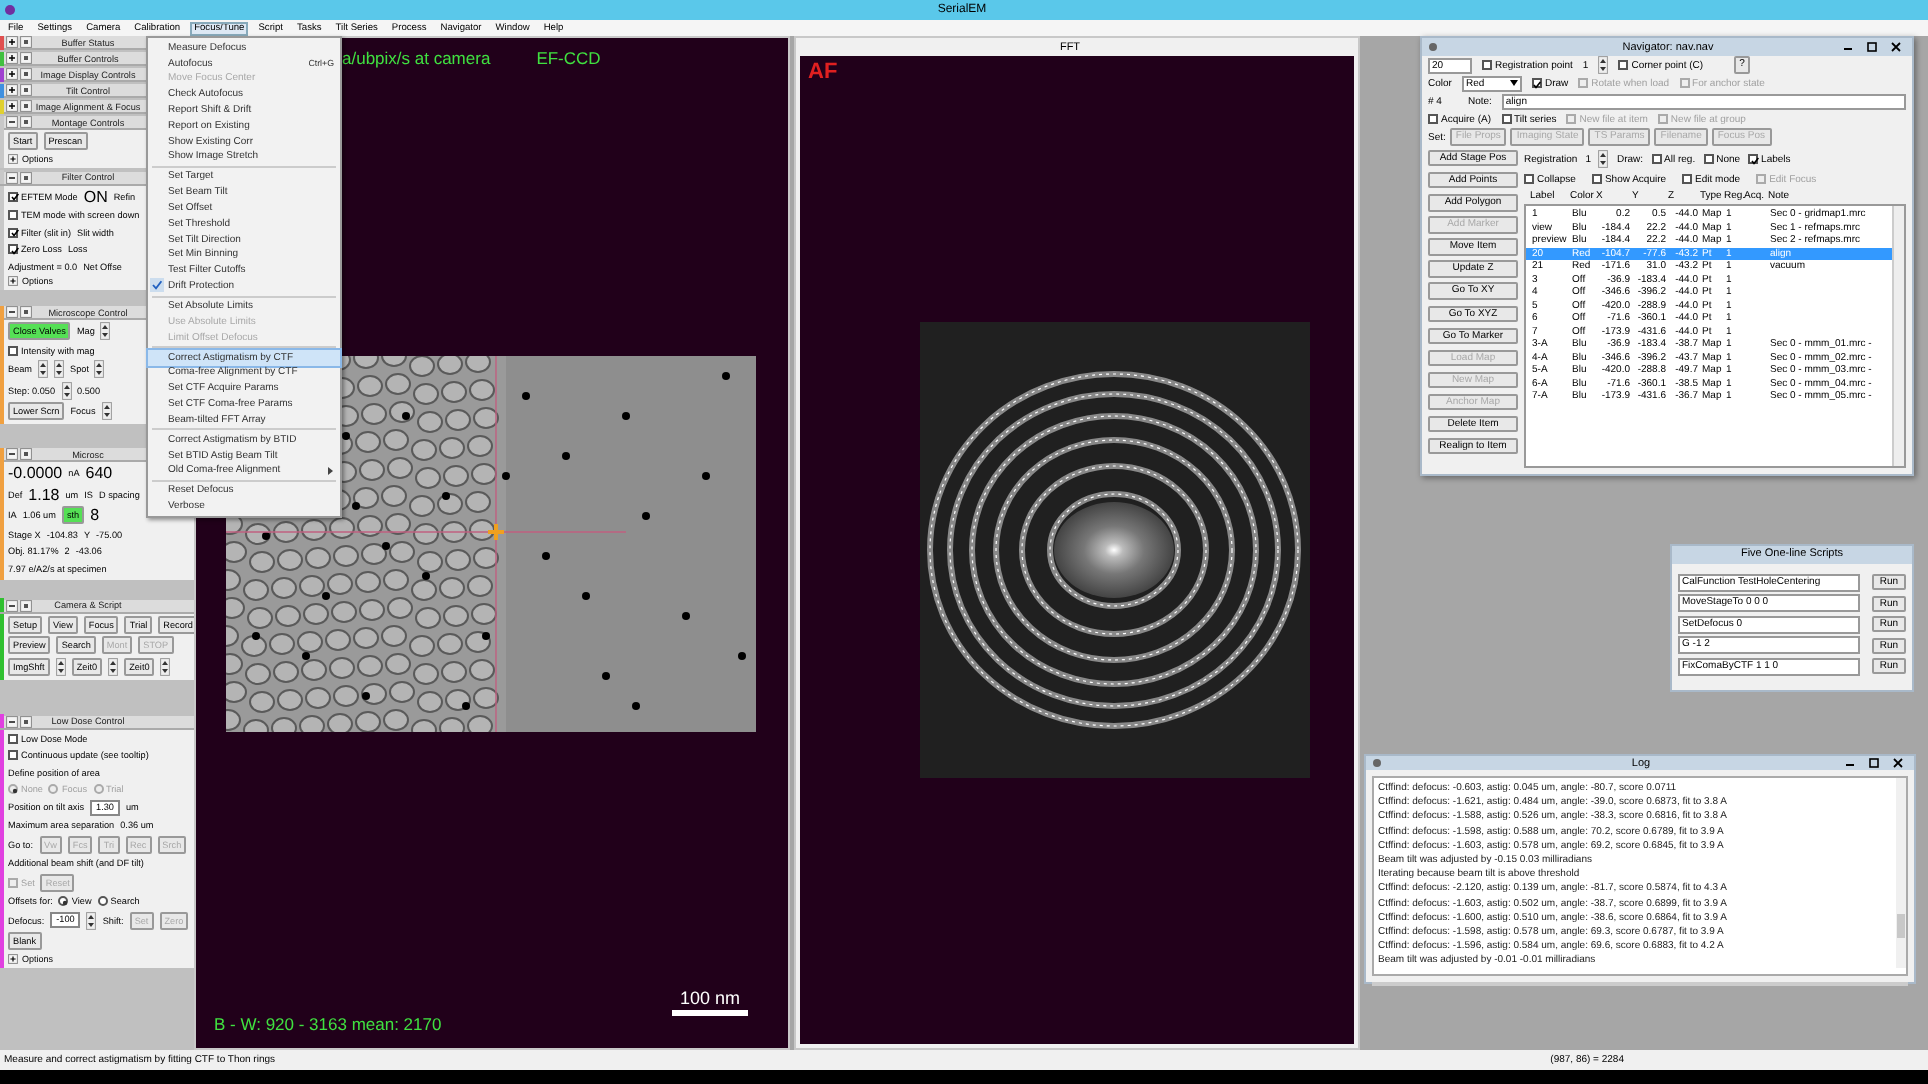  What do you see at coordinates (95, 515) in the screenshot?
I see `readout-value: 8` at bounding box center [95, 515].